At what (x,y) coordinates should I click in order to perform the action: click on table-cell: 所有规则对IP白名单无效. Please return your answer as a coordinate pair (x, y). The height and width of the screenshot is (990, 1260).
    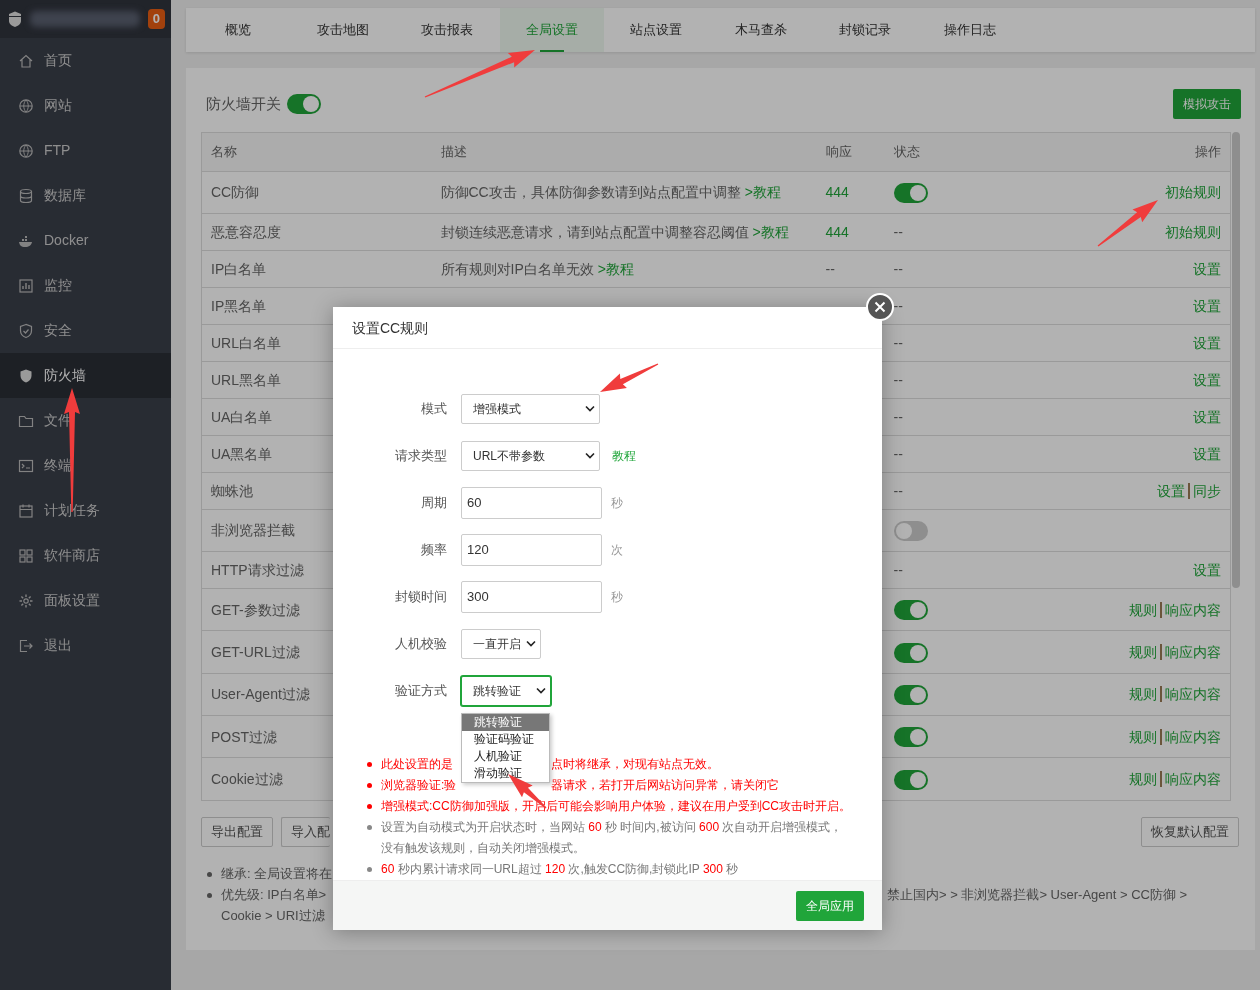
    Looking at the image, I should click on (517, 268).